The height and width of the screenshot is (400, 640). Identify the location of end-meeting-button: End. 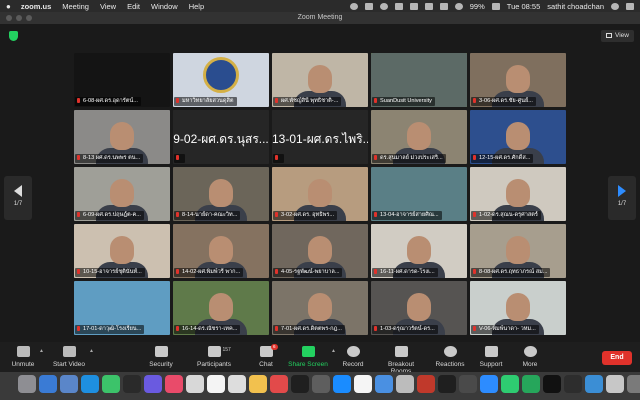
(617, 358).